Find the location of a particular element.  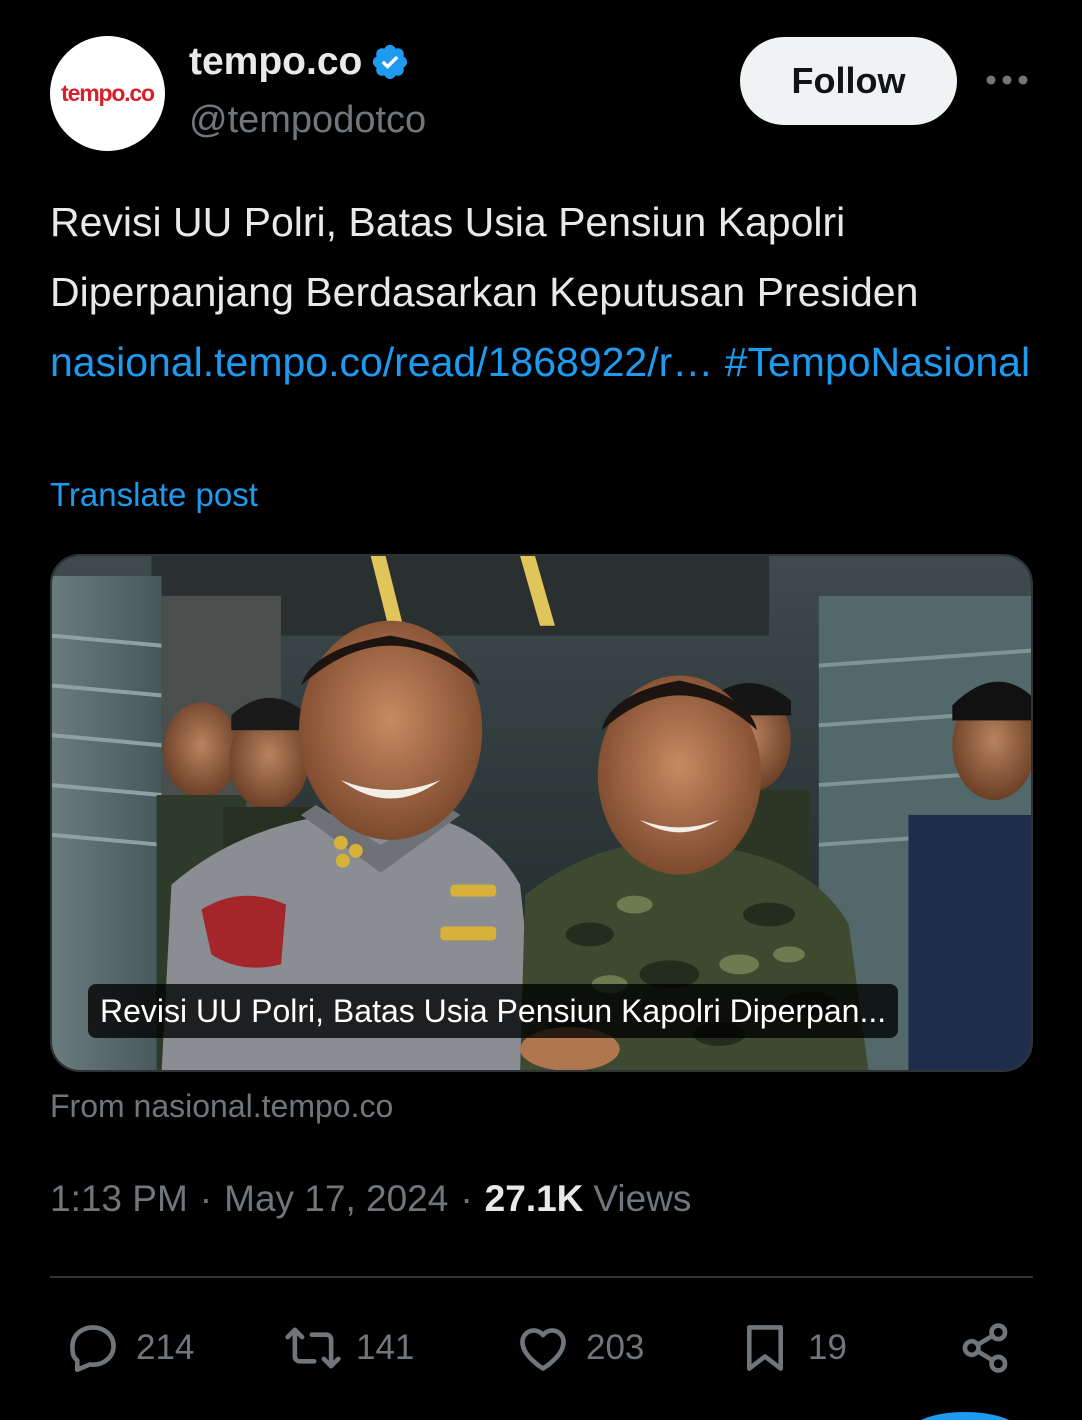

views-label: Views is located at coordinates (642, 1198).